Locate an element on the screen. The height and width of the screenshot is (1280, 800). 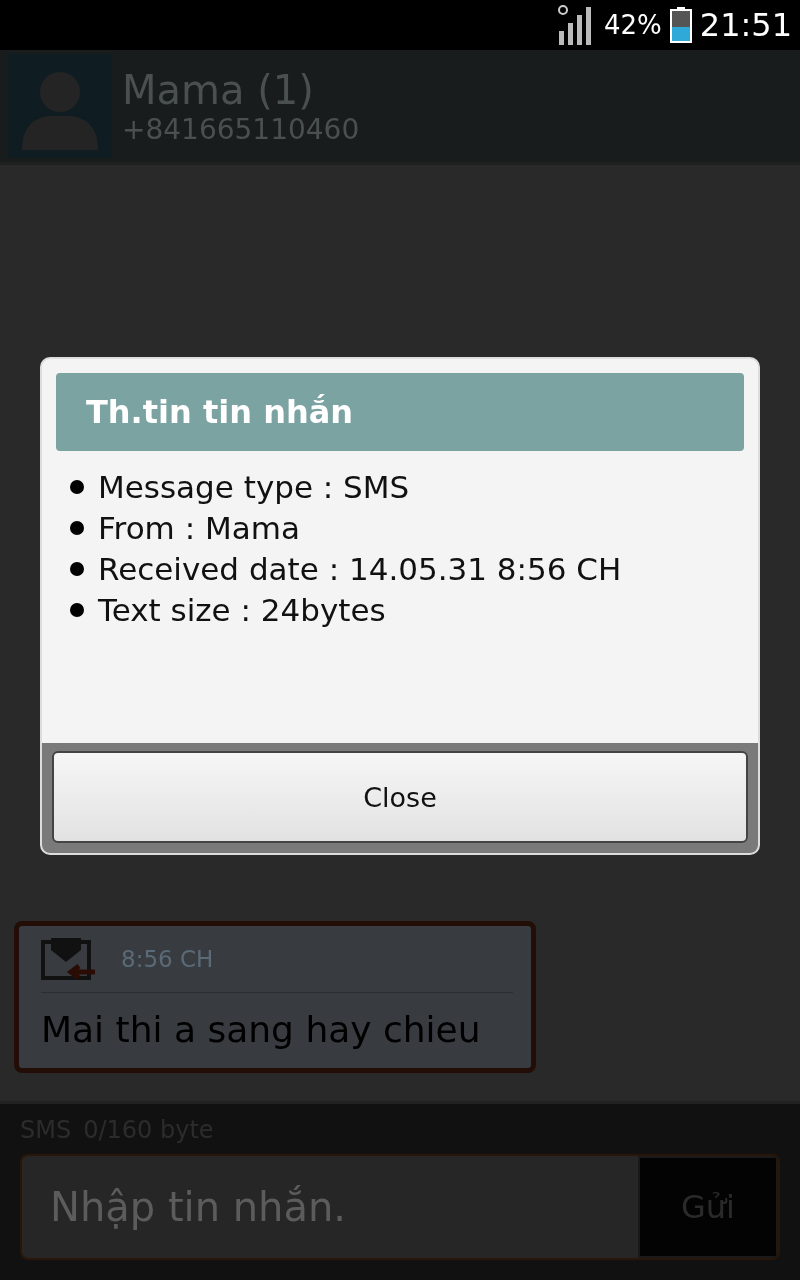
battery-percent: 42% is located at coordinates (633, 25).